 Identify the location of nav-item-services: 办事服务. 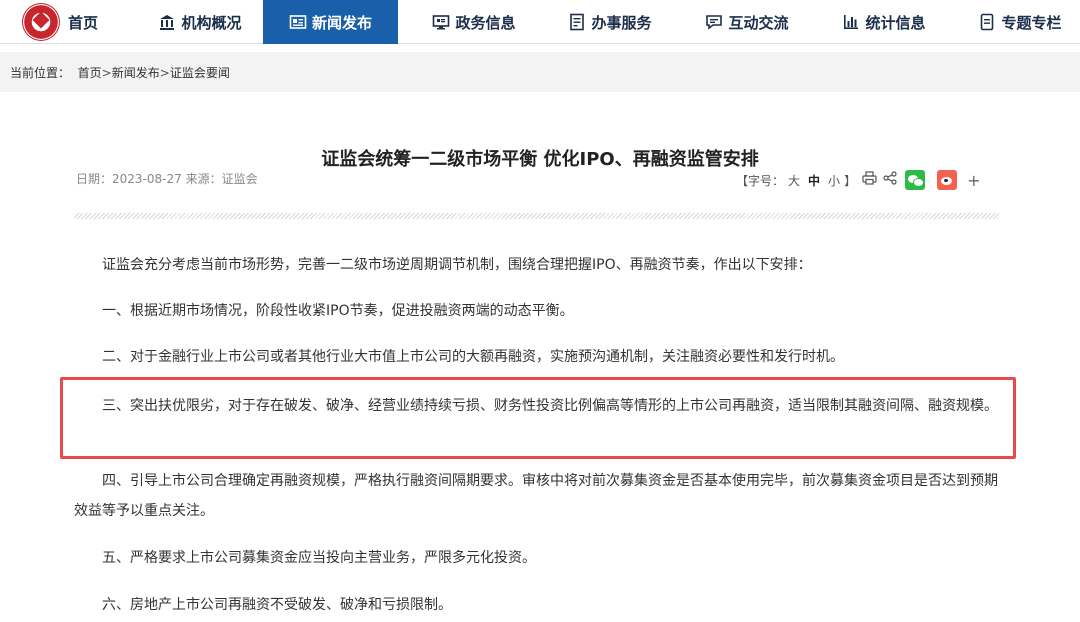
(610, 22).